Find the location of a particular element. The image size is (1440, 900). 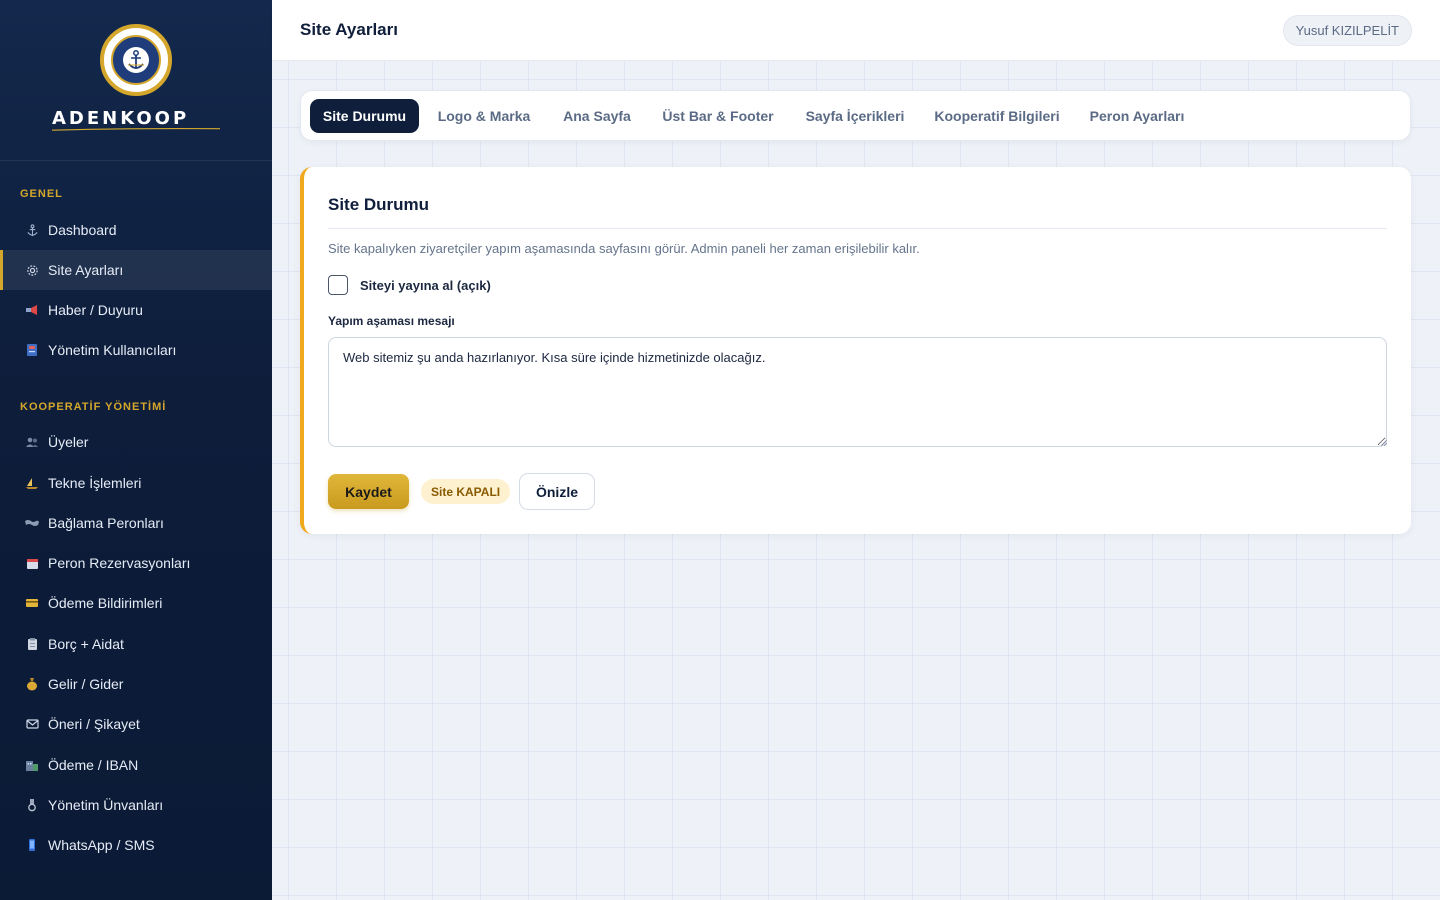

tab-topbar-footer: Üst Bar & Footer is located at coordinates (718, 116).